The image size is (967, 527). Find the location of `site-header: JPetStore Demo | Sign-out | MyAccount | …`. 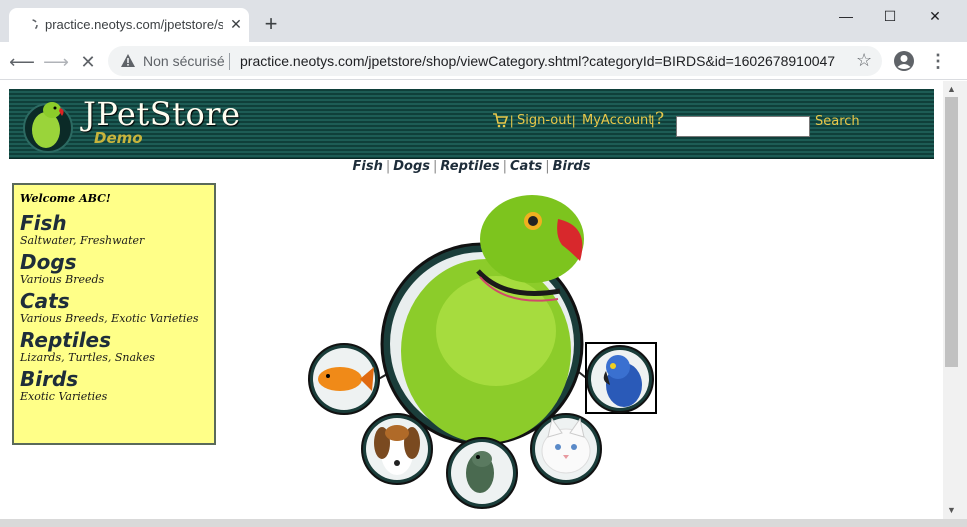

site-header: JPetStore Demo | Sign-out | MyAccount | … is located at coordinates (471, 124).